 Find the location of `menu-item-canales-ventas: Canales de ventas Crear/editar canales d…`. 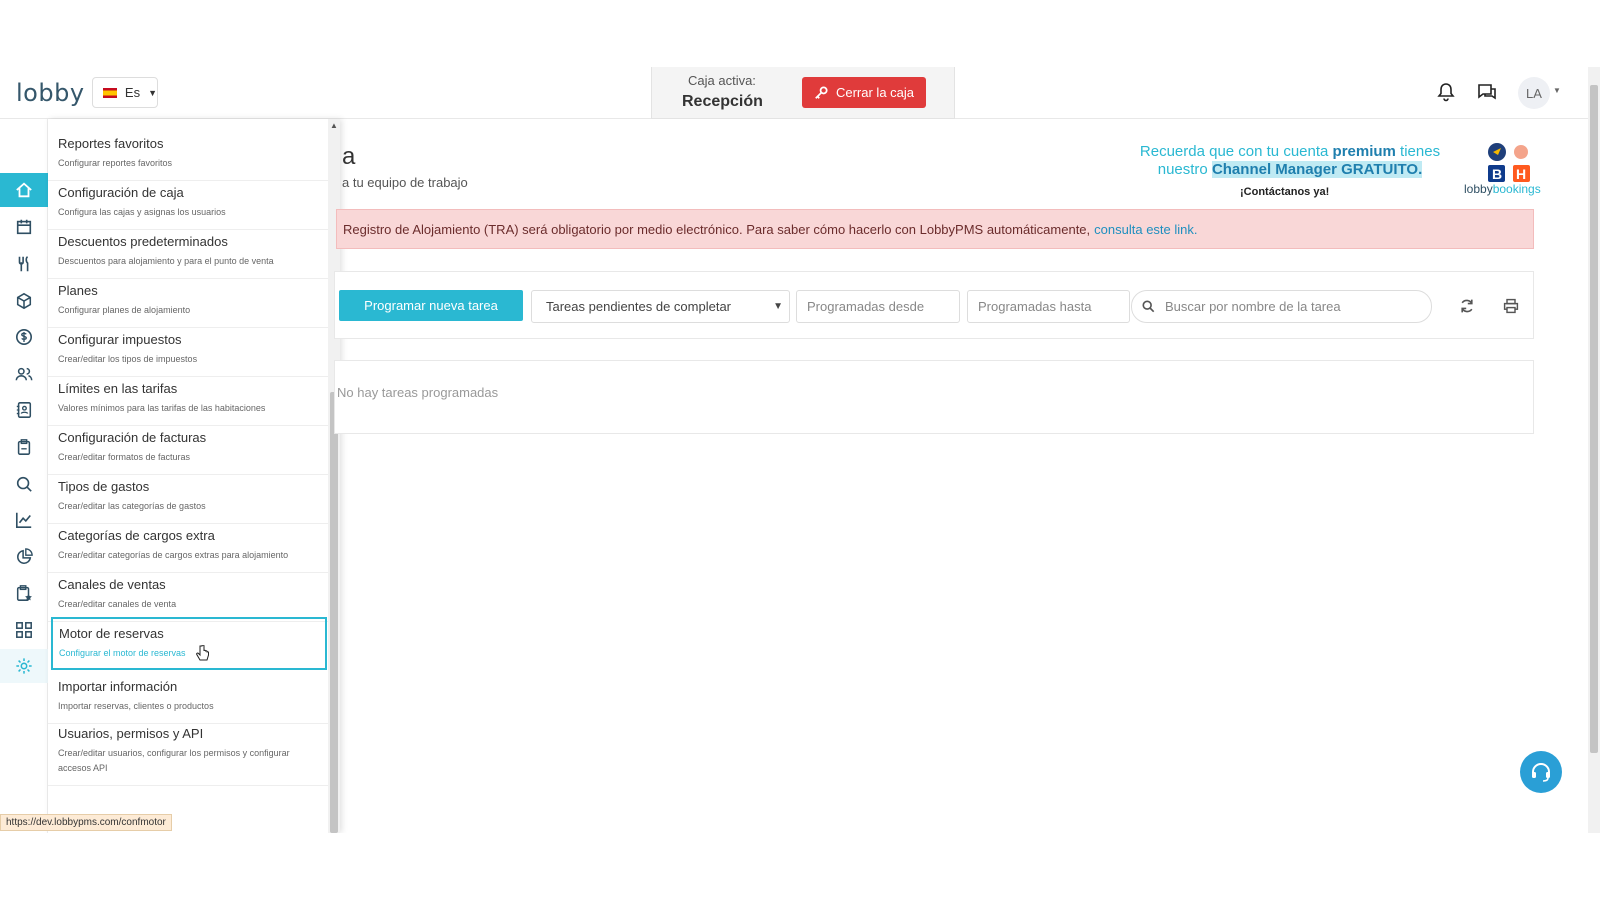

menu-item-canales-ventas: Canales de ventas Crear/editar canales d… is located at coordinates (188, 595).